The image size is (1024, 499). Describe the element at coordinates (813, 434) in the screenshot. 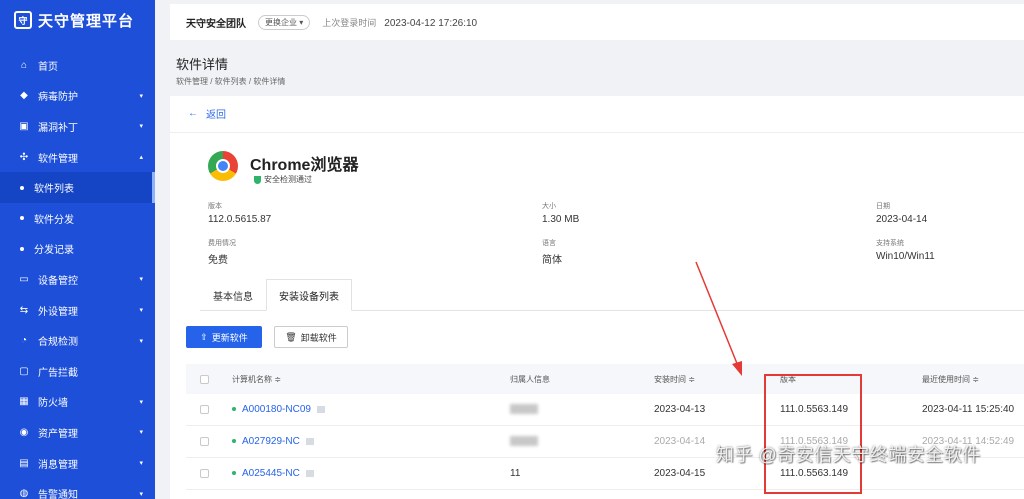

I see `annotation-highlight-box` at that location.